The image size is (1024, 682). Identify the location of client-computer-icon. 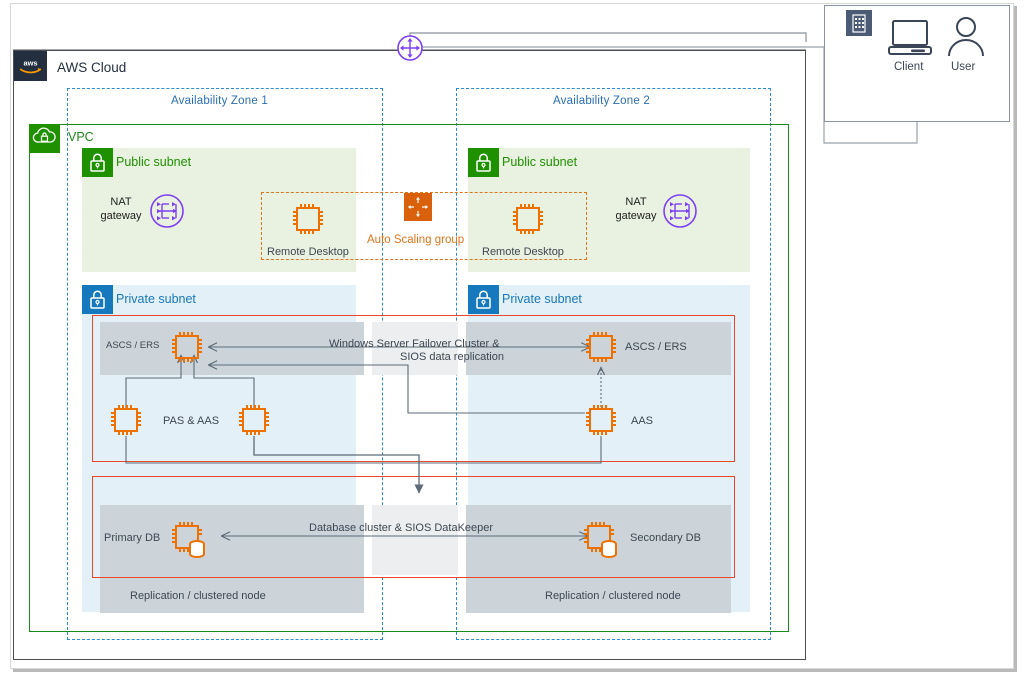
(911, 38).